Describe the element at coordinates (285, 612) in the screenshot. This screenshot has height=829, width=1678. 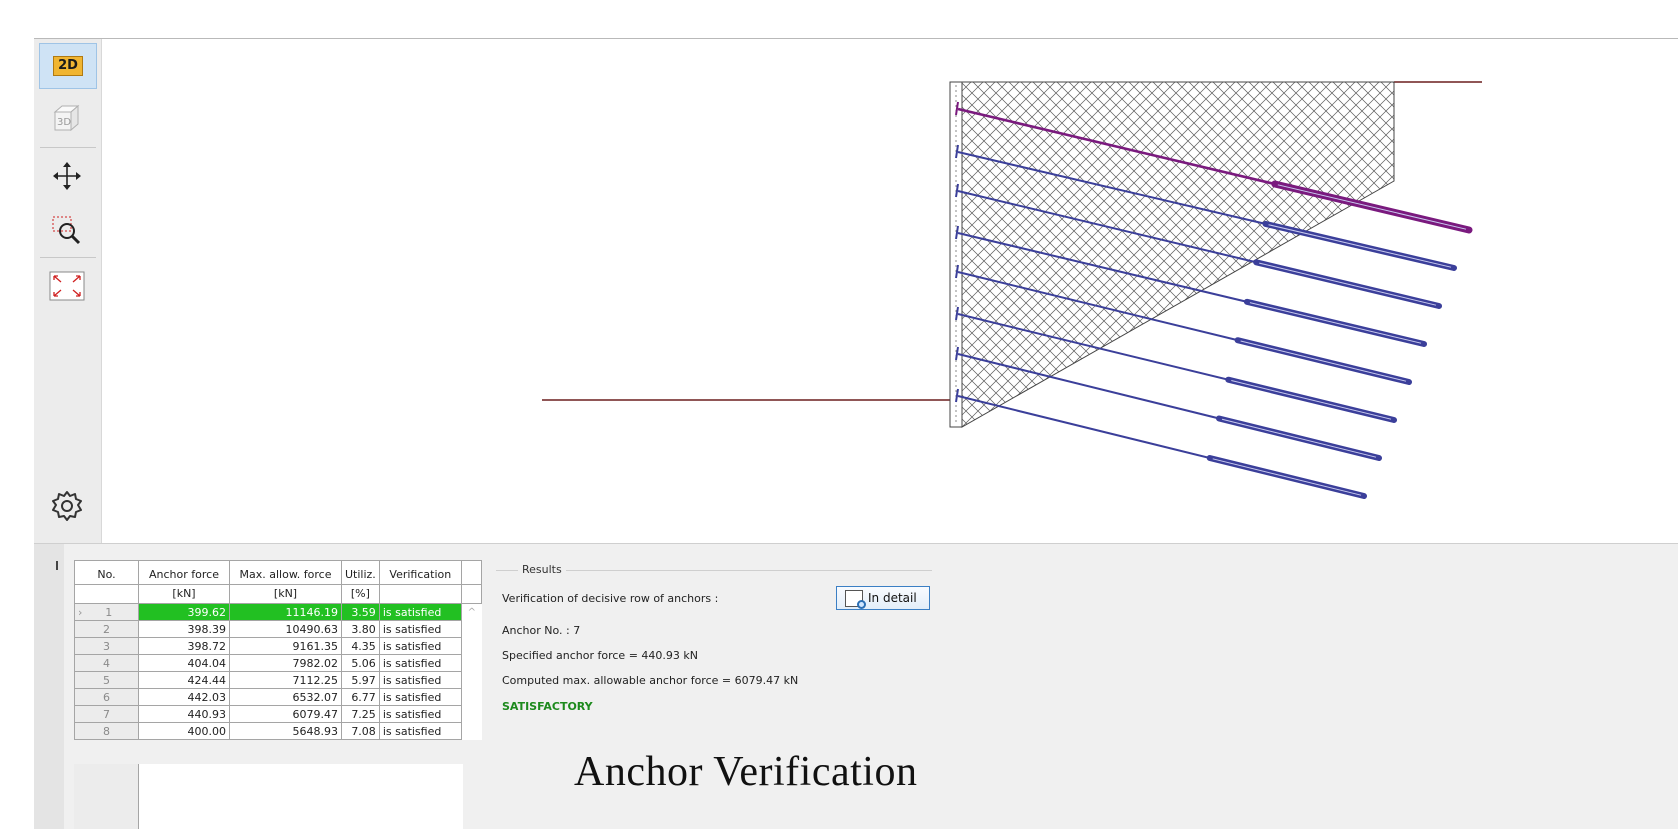
I see `max-allow-force-cell: 11146.19` at that location.